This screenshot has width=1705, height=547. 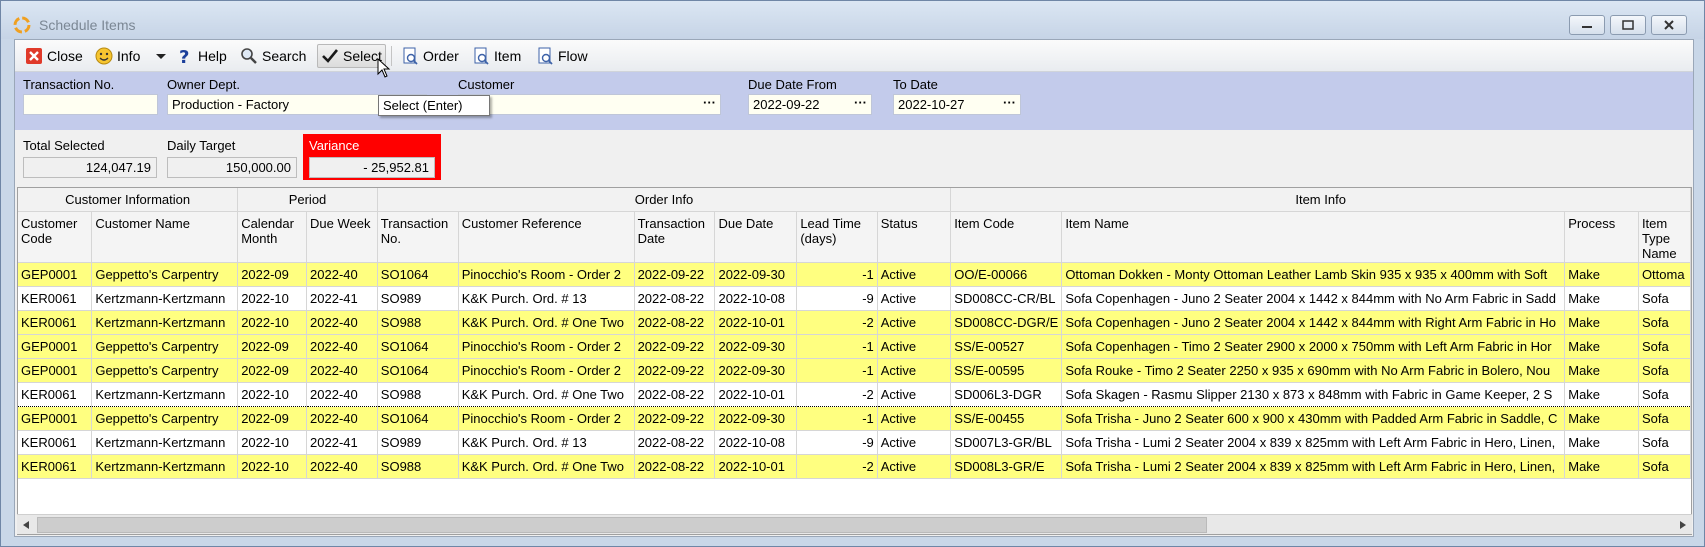 I want to click on magnifier-icon, so click(x=249, y=56).